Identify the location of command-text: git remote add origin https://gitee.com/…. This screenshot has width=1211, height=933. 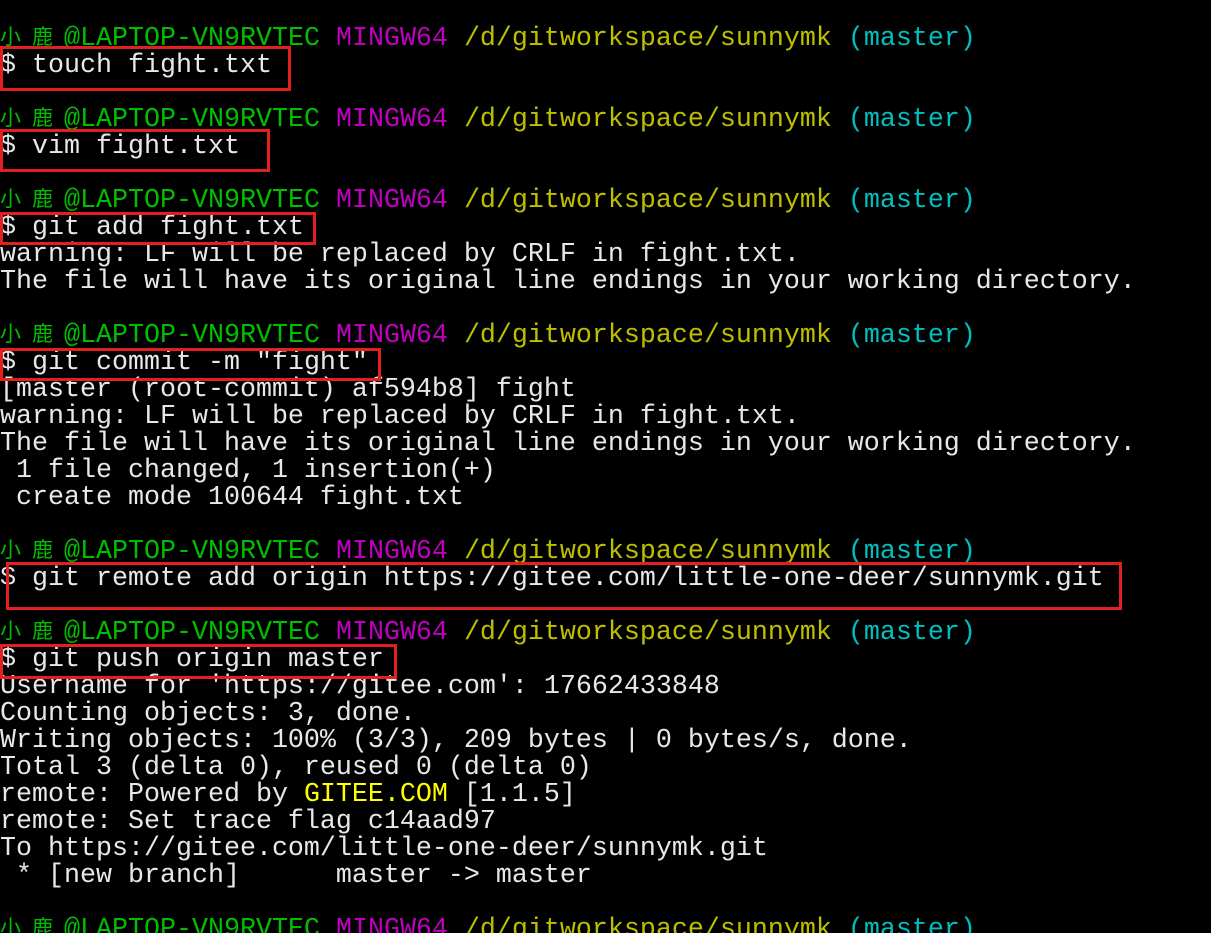
(568, 579).